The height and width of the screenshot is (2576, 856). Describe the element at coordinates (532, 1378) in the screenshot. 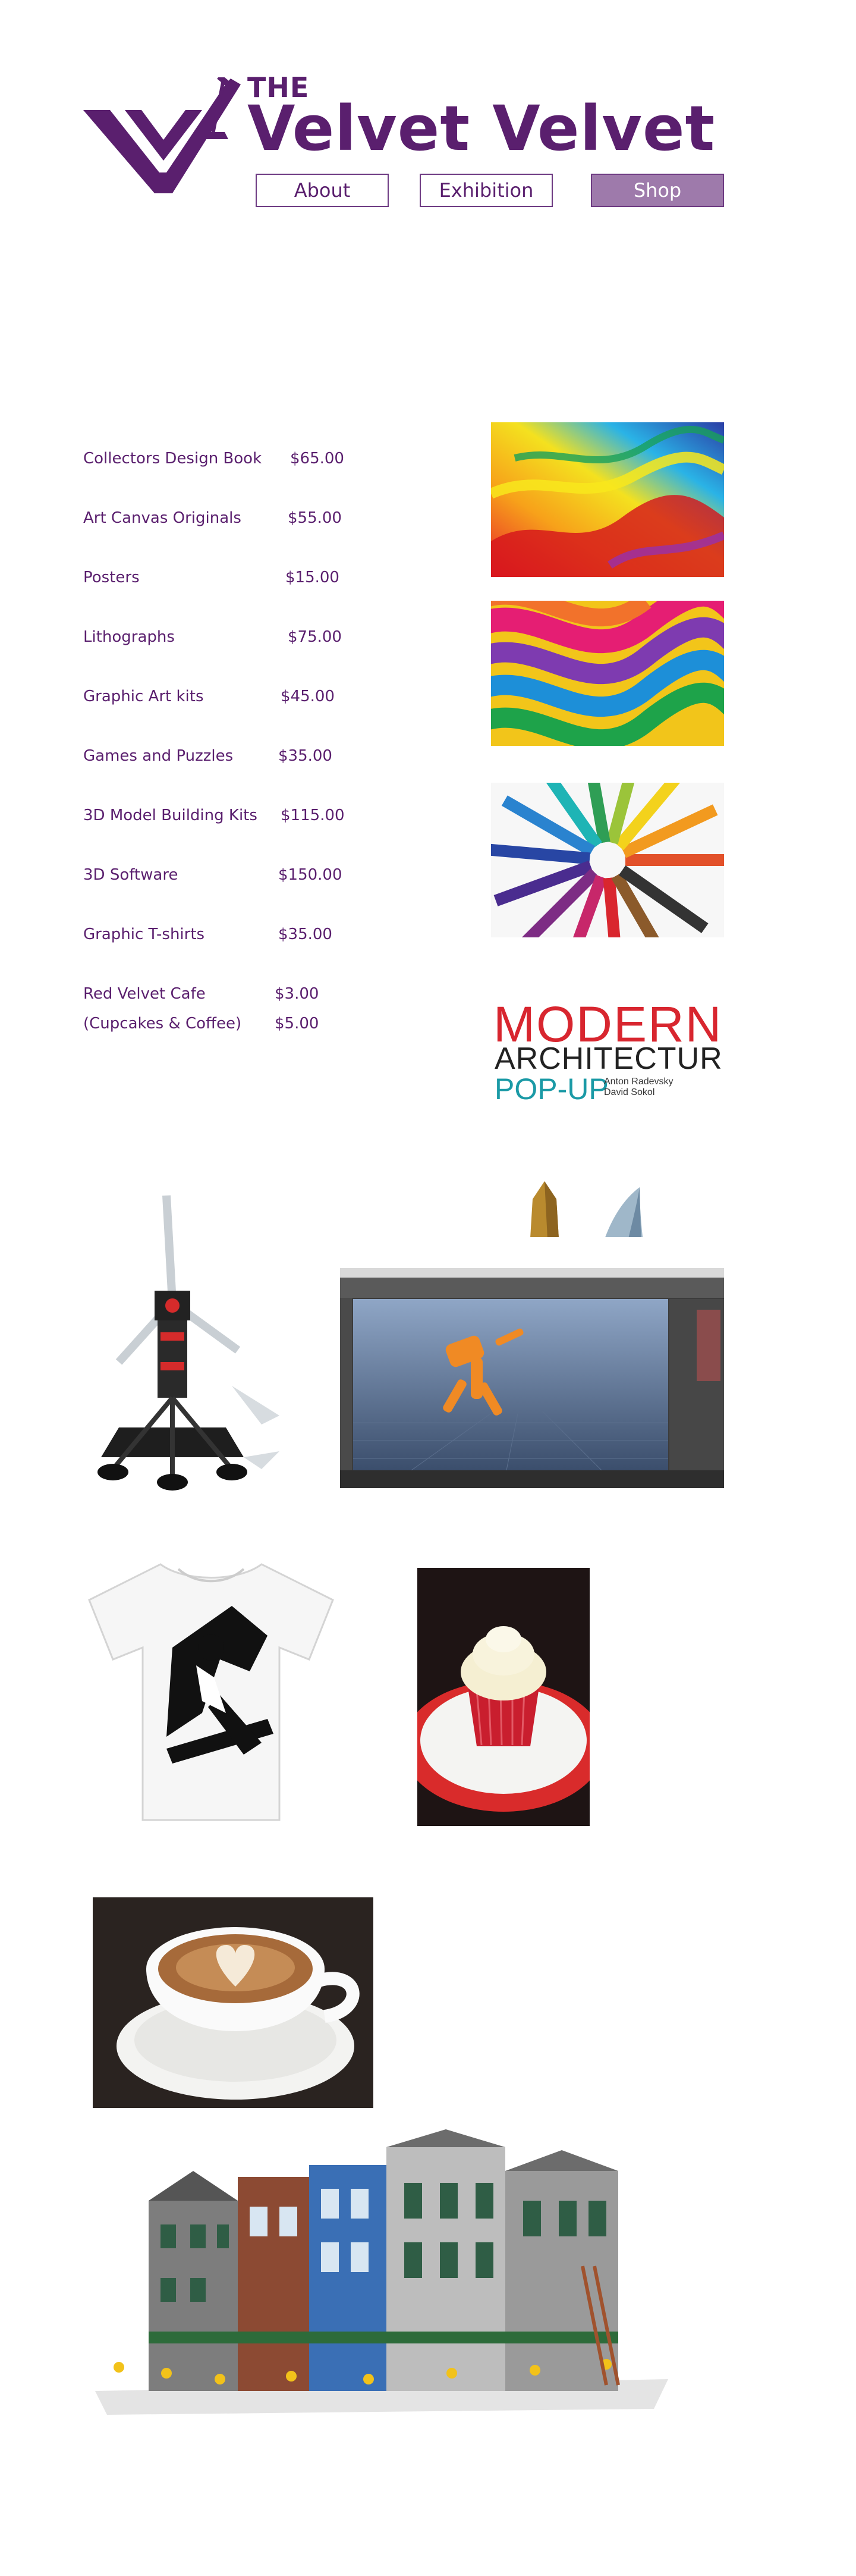

I see `3d-software-screenshot-image` at that location.